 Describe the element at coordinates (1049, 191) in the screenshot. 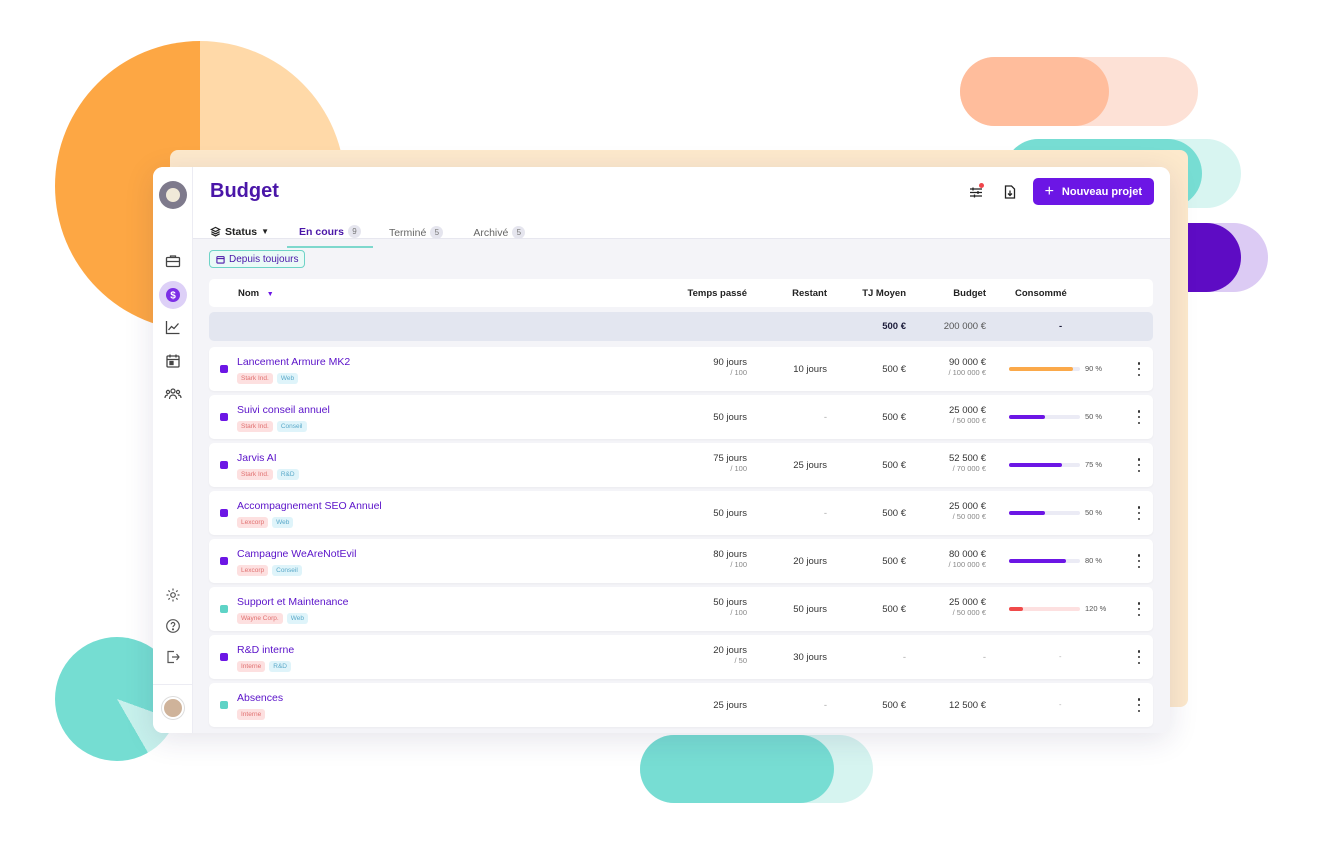

I see `plus-icon: +` at that location.